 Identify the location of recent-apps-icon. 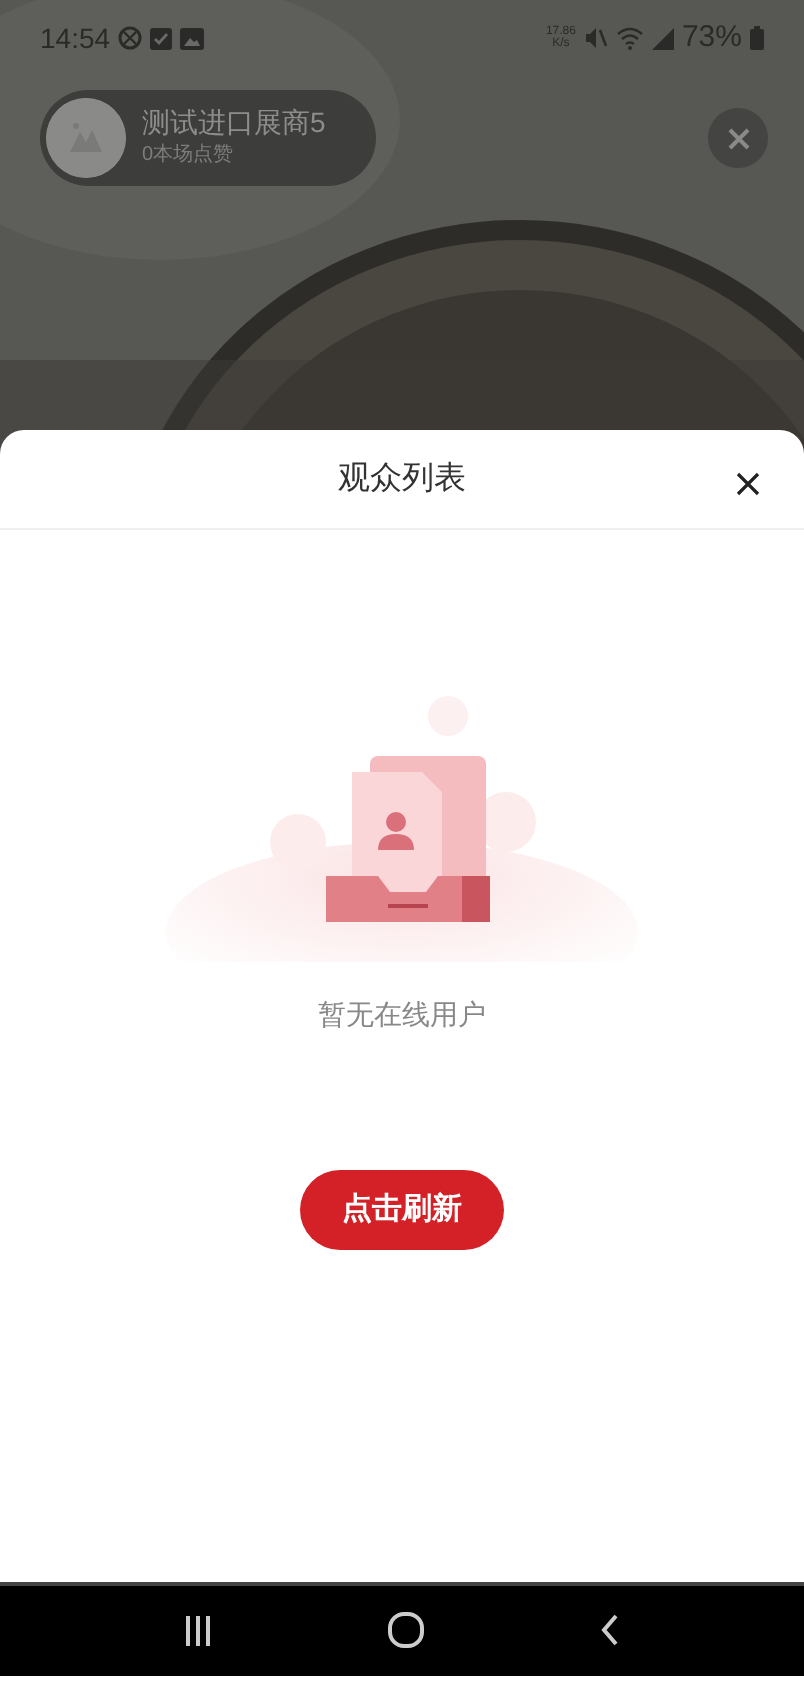
(198, 1630).